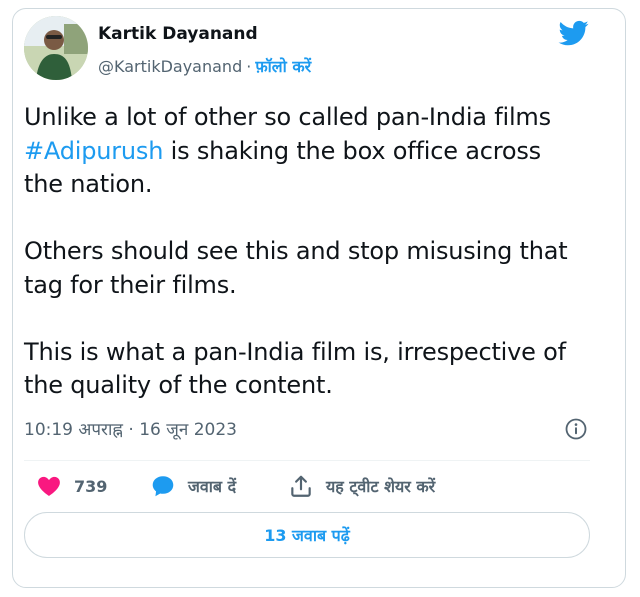 This screenshot has width=640, height=597. I want to click on follow-button: फ़ॉलो करें, so click(283, 66).